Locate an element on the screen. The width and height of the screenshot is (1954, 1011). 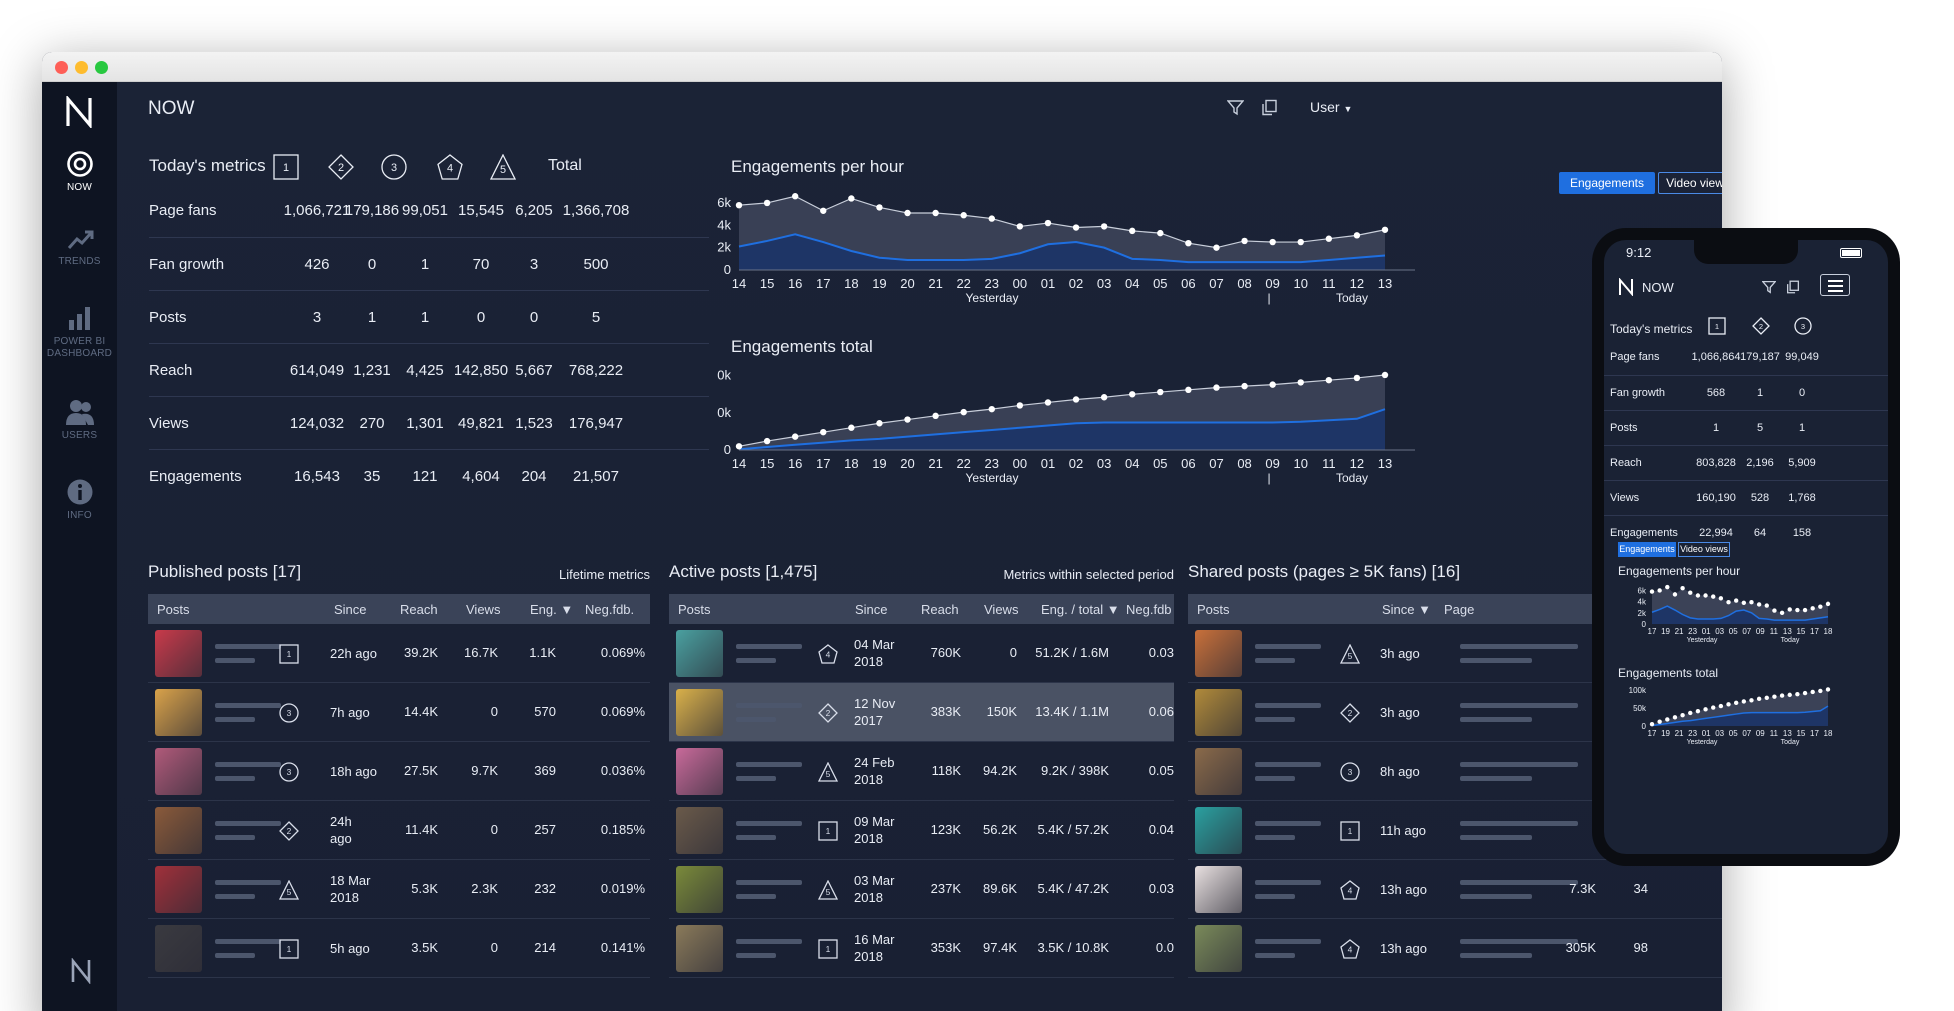
phone-metric-value: 1 is located at coordinates (1802, 428).